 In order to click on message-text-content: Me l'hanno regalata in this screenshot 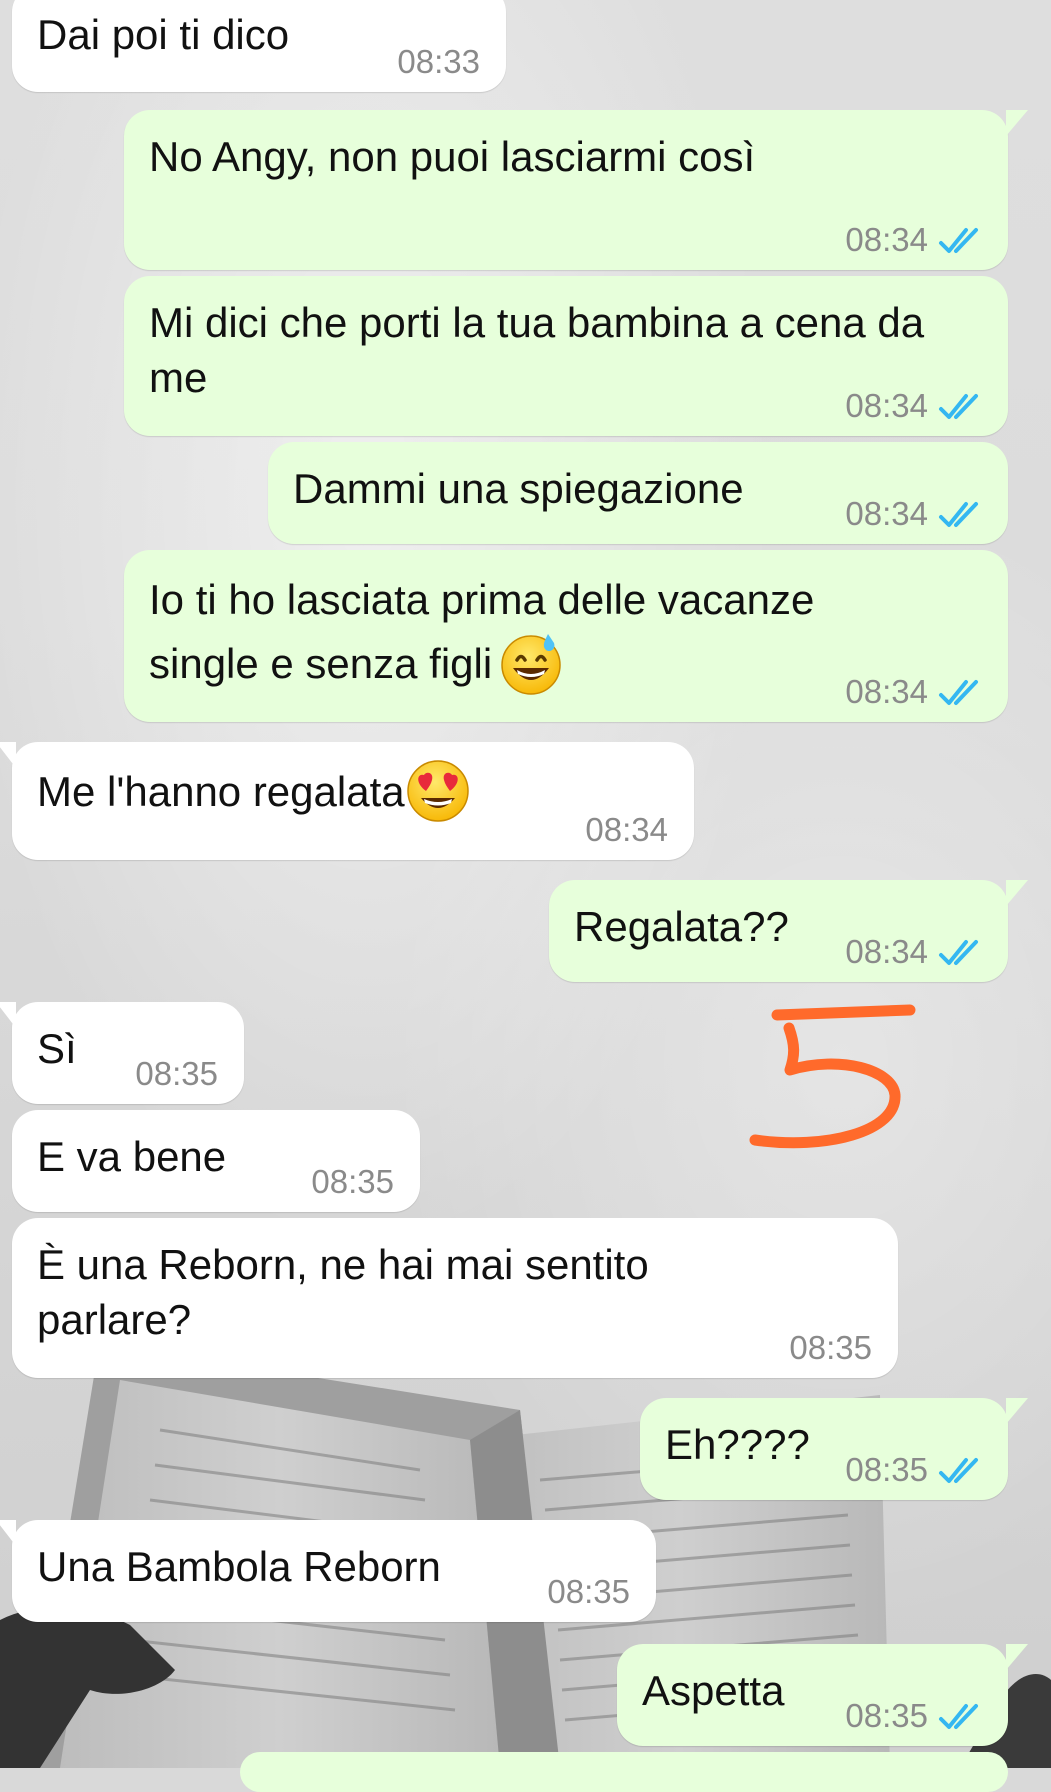, I will do `click(221, 792)`.